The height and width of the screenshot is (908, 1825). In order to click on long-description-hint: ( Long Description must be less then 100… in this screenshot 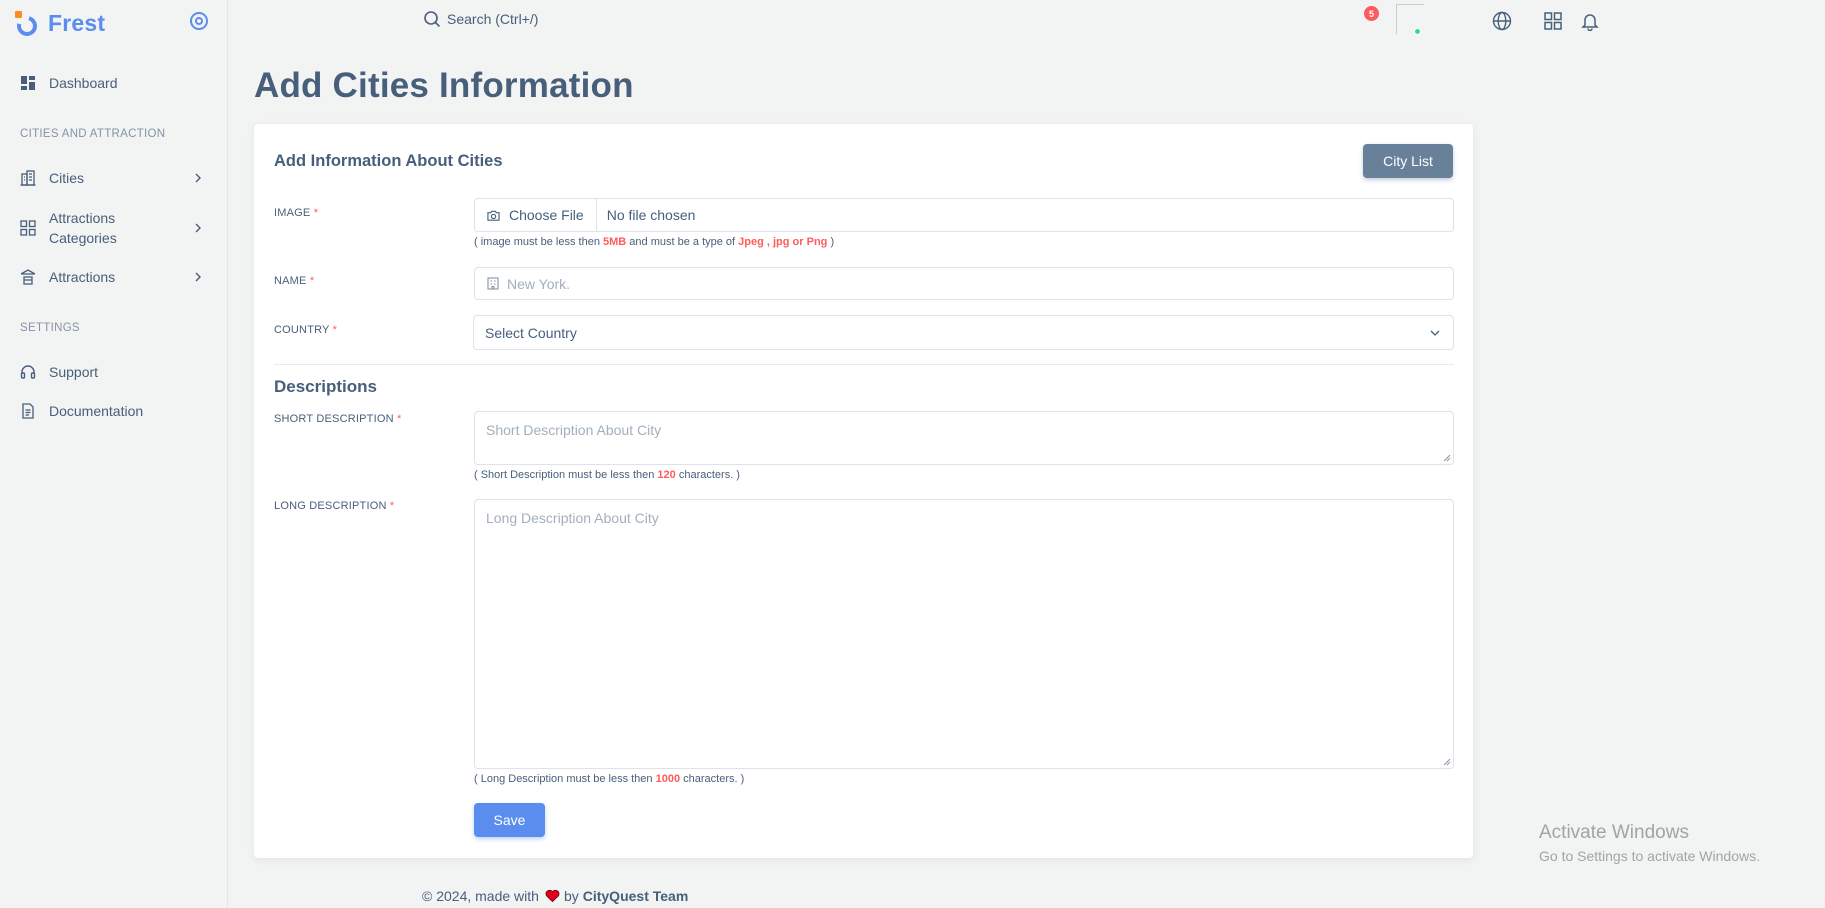, I will do `click(609, 779)`.